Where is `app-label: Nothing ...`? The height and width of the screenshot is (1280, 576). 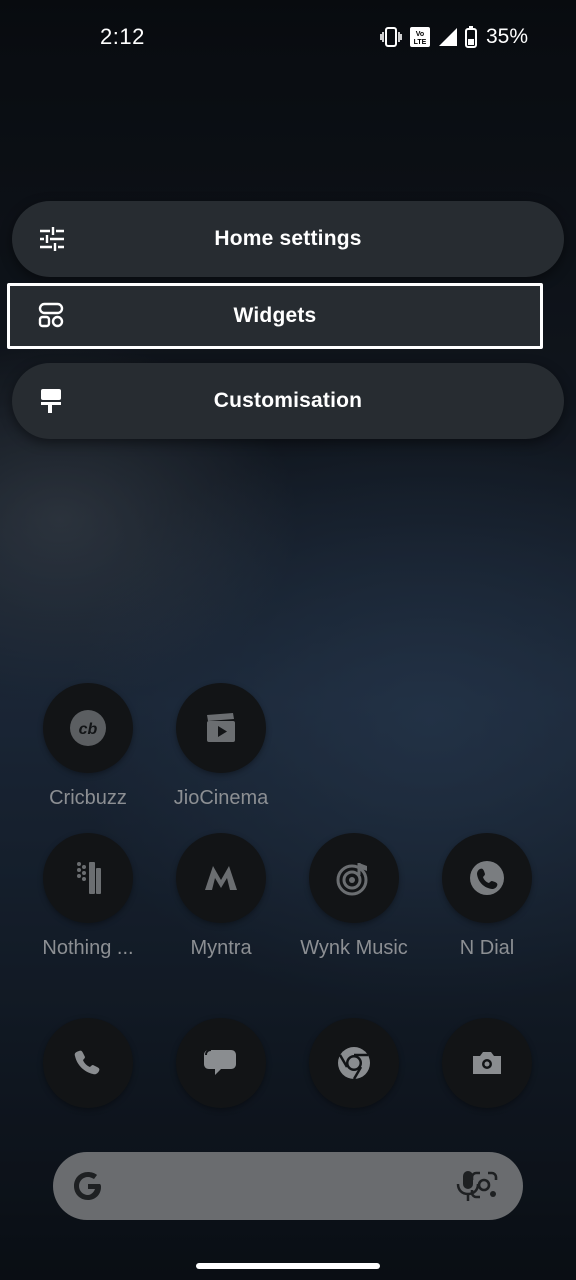 app-label: Nothing ... is located at coordinates (88, 948).